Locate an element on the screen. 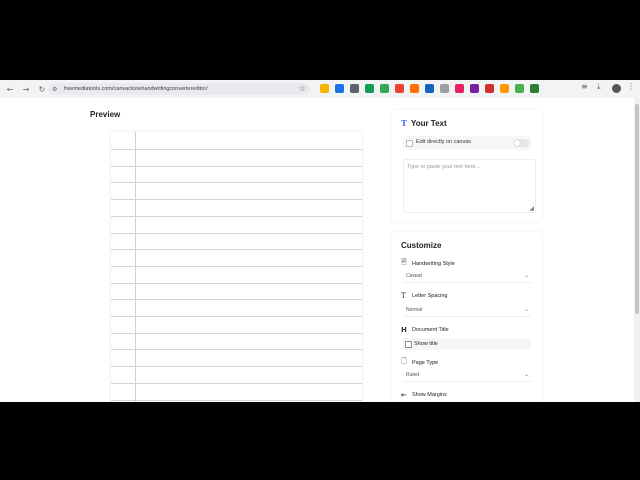  document-title-label: H Document Title is located at coordinates (425, 330).